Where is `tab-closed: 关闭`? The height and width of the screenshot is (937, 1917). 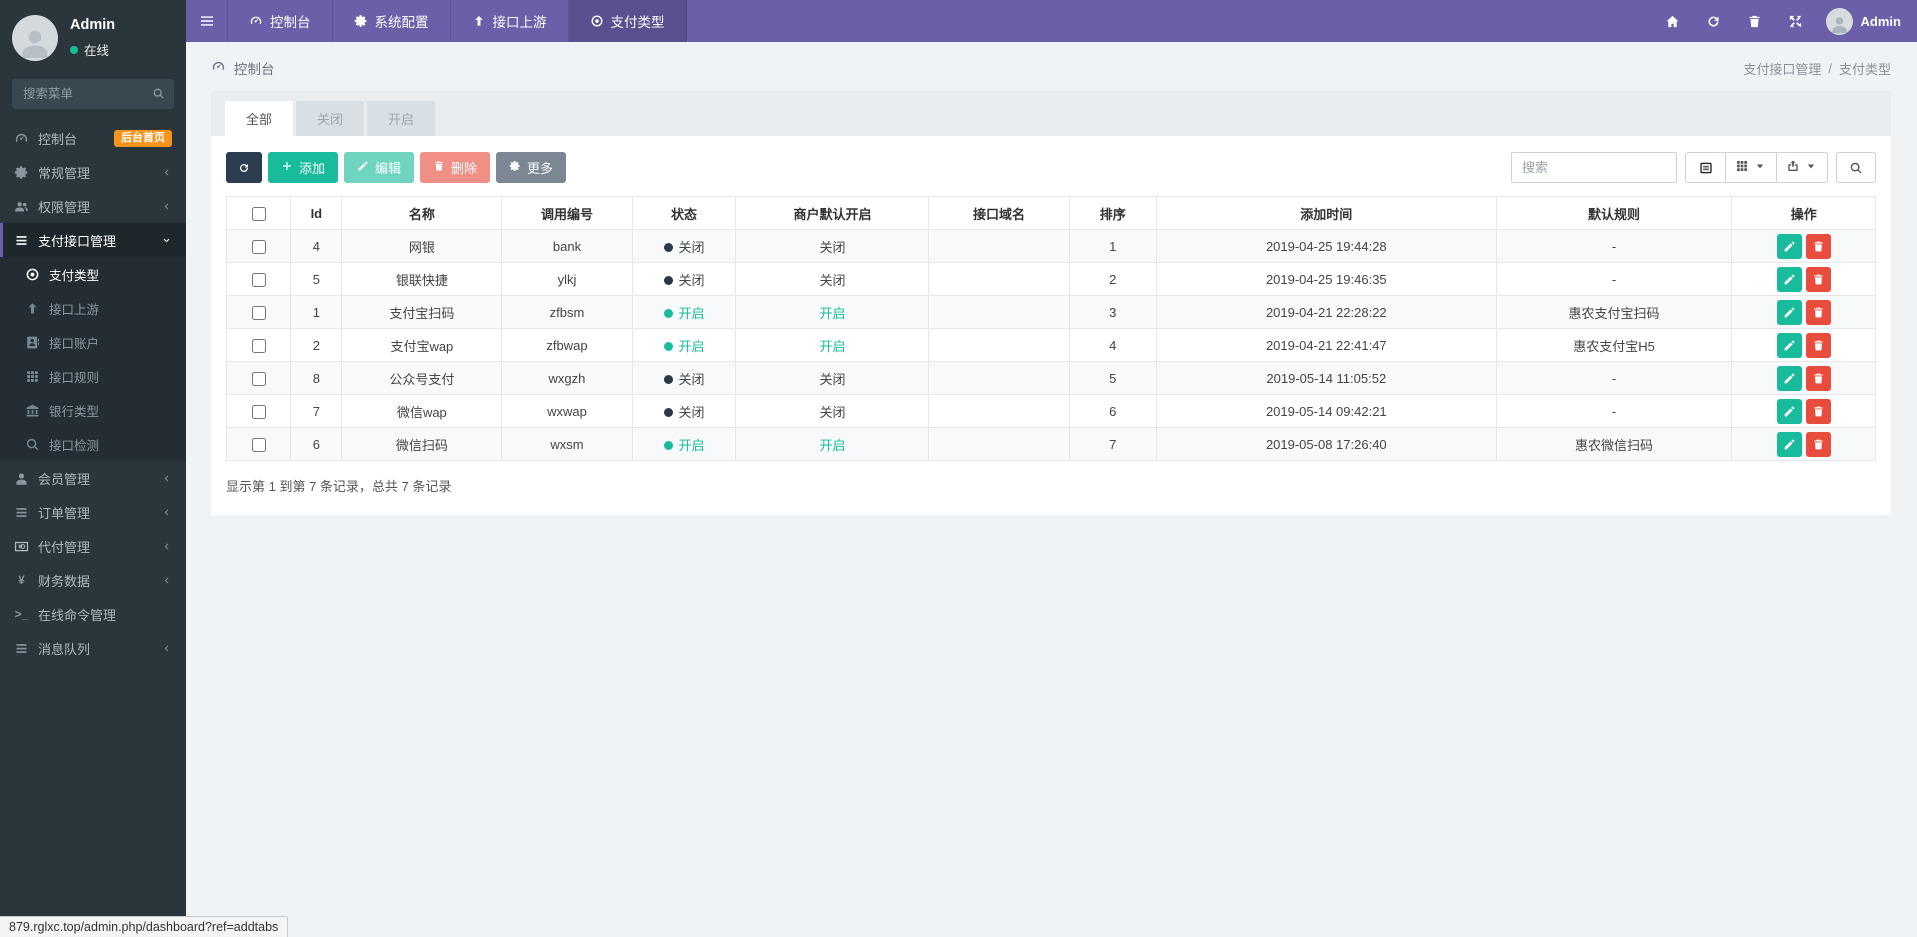
tab-closed: 关闭 is located at coordinates (330, 118).